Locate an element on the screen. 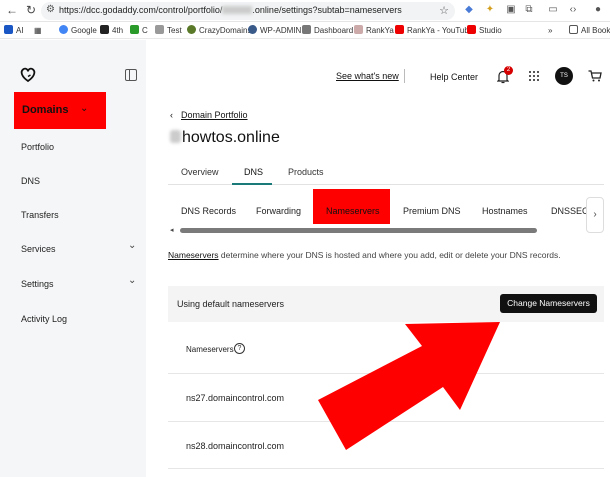  sidebar-item-settings: Settings is located at coordinates (37, 284).